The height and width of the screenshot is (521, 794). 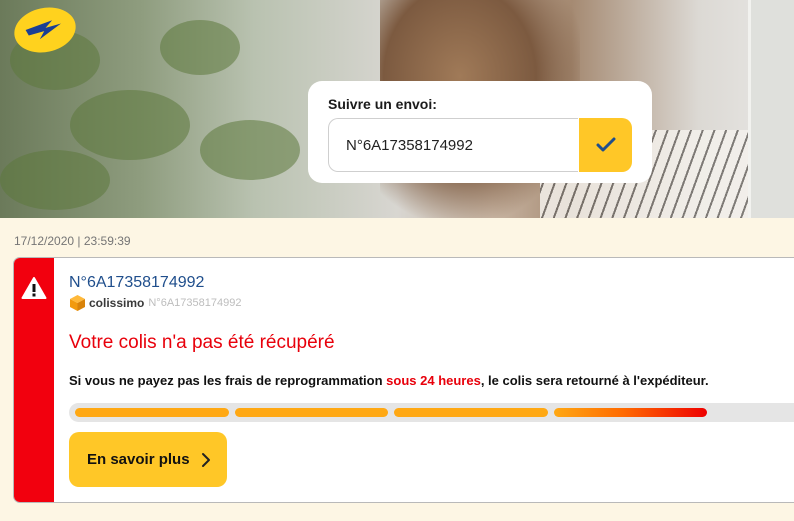 What do you see at coordinates (77, 303) in the screenshot?
I see `package-box-icon` at bounding box center [77, 303].